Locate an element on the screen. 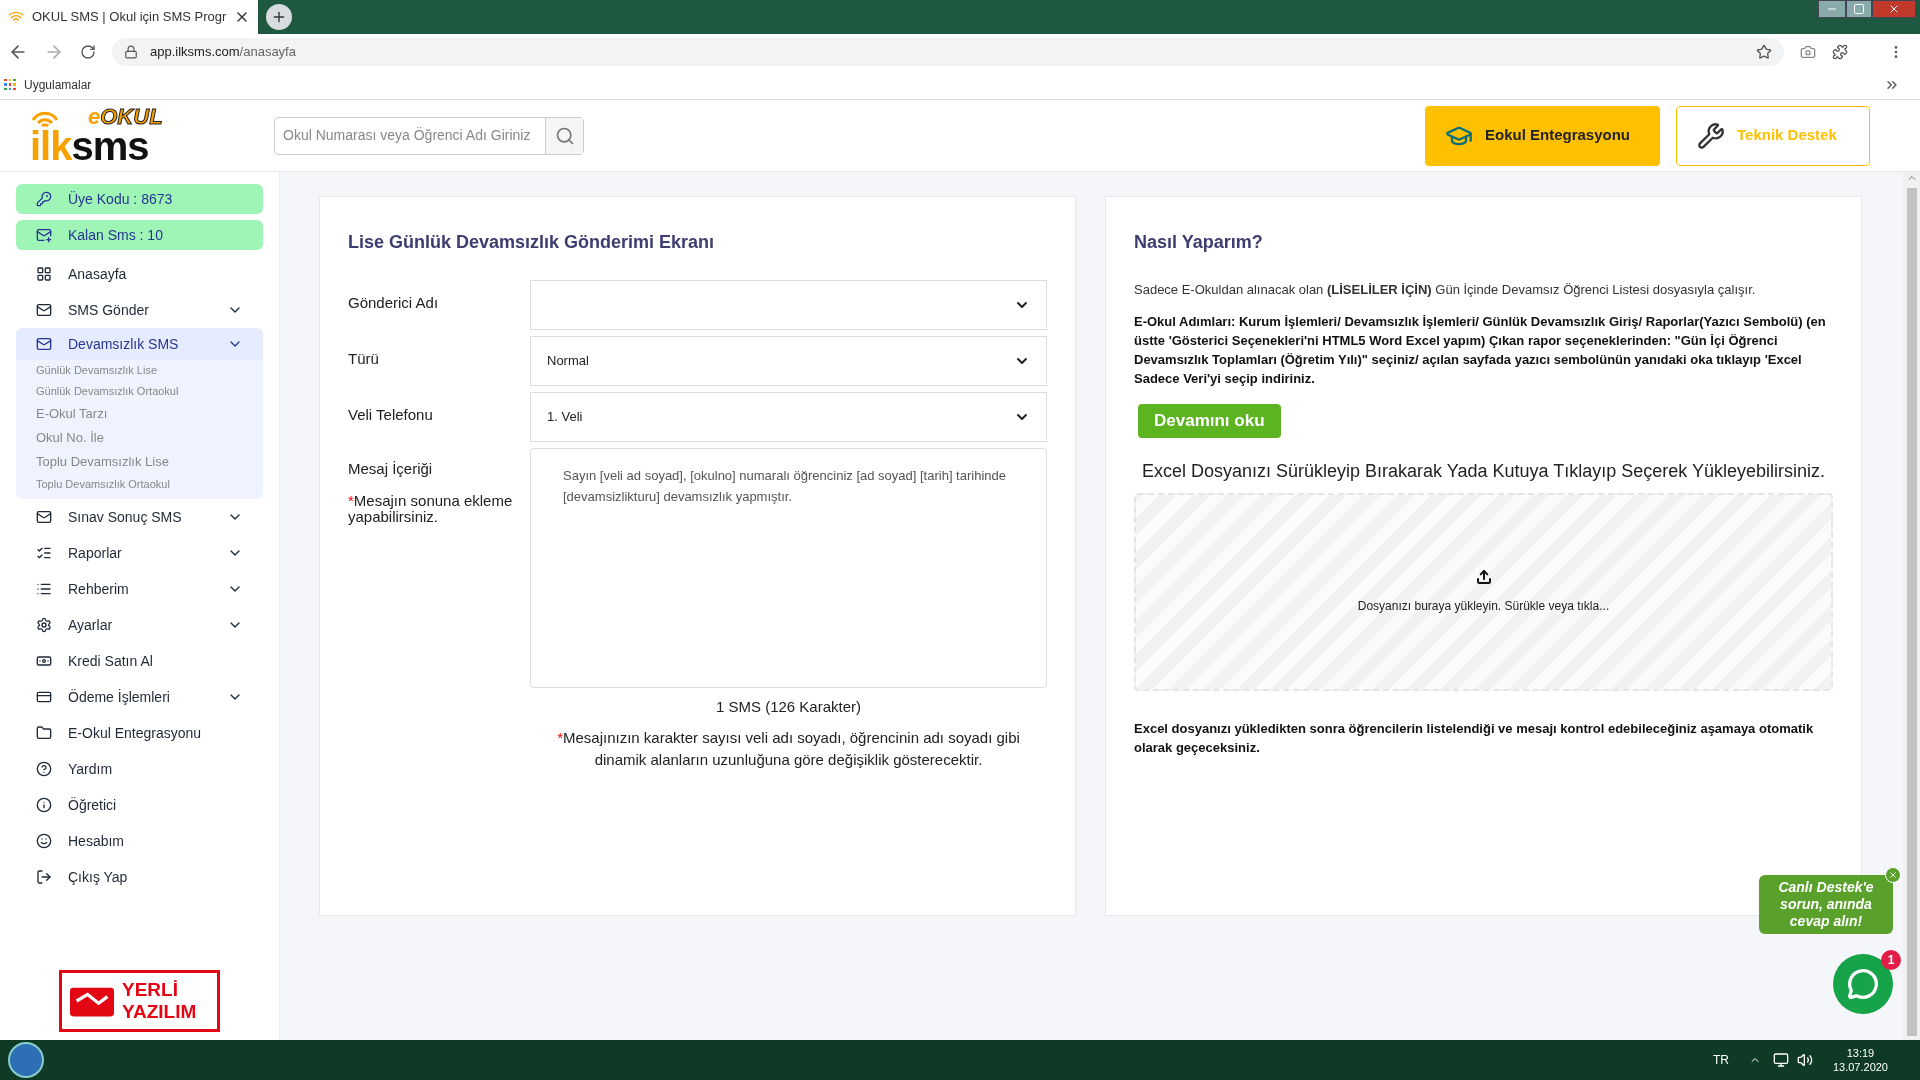  folder-icon is located at coordinates (44, 733).